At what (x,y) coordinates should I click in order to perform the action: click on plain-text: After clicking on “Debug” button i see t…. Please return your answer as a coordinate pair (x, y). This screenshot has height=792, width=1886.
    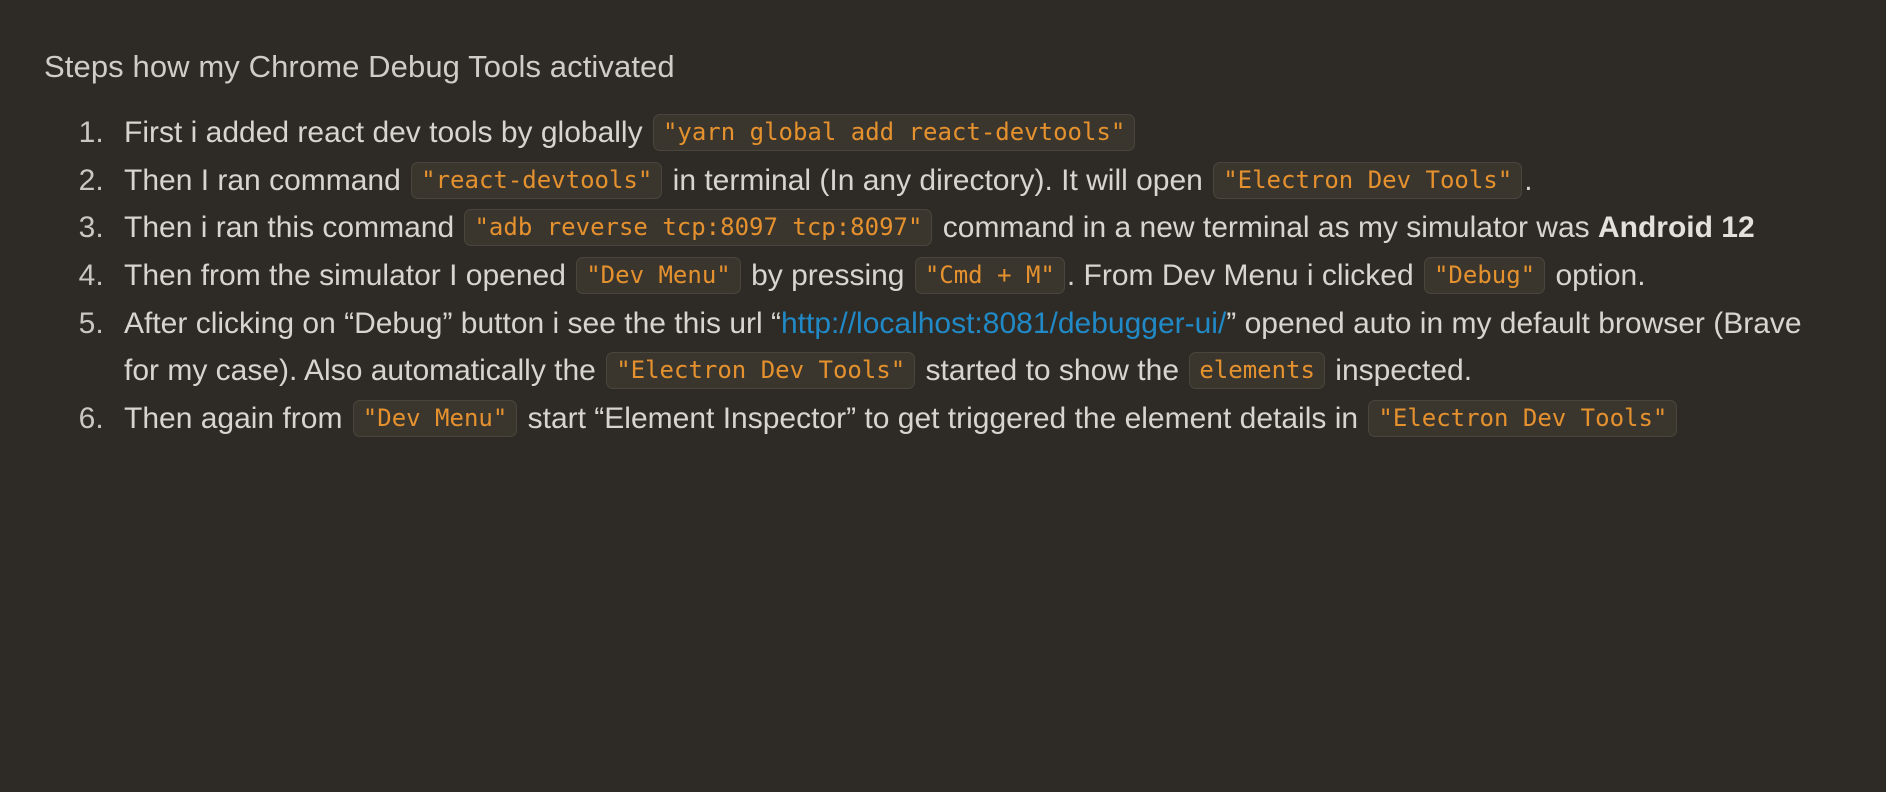
    Looking at the image, I should click on (452, 324).